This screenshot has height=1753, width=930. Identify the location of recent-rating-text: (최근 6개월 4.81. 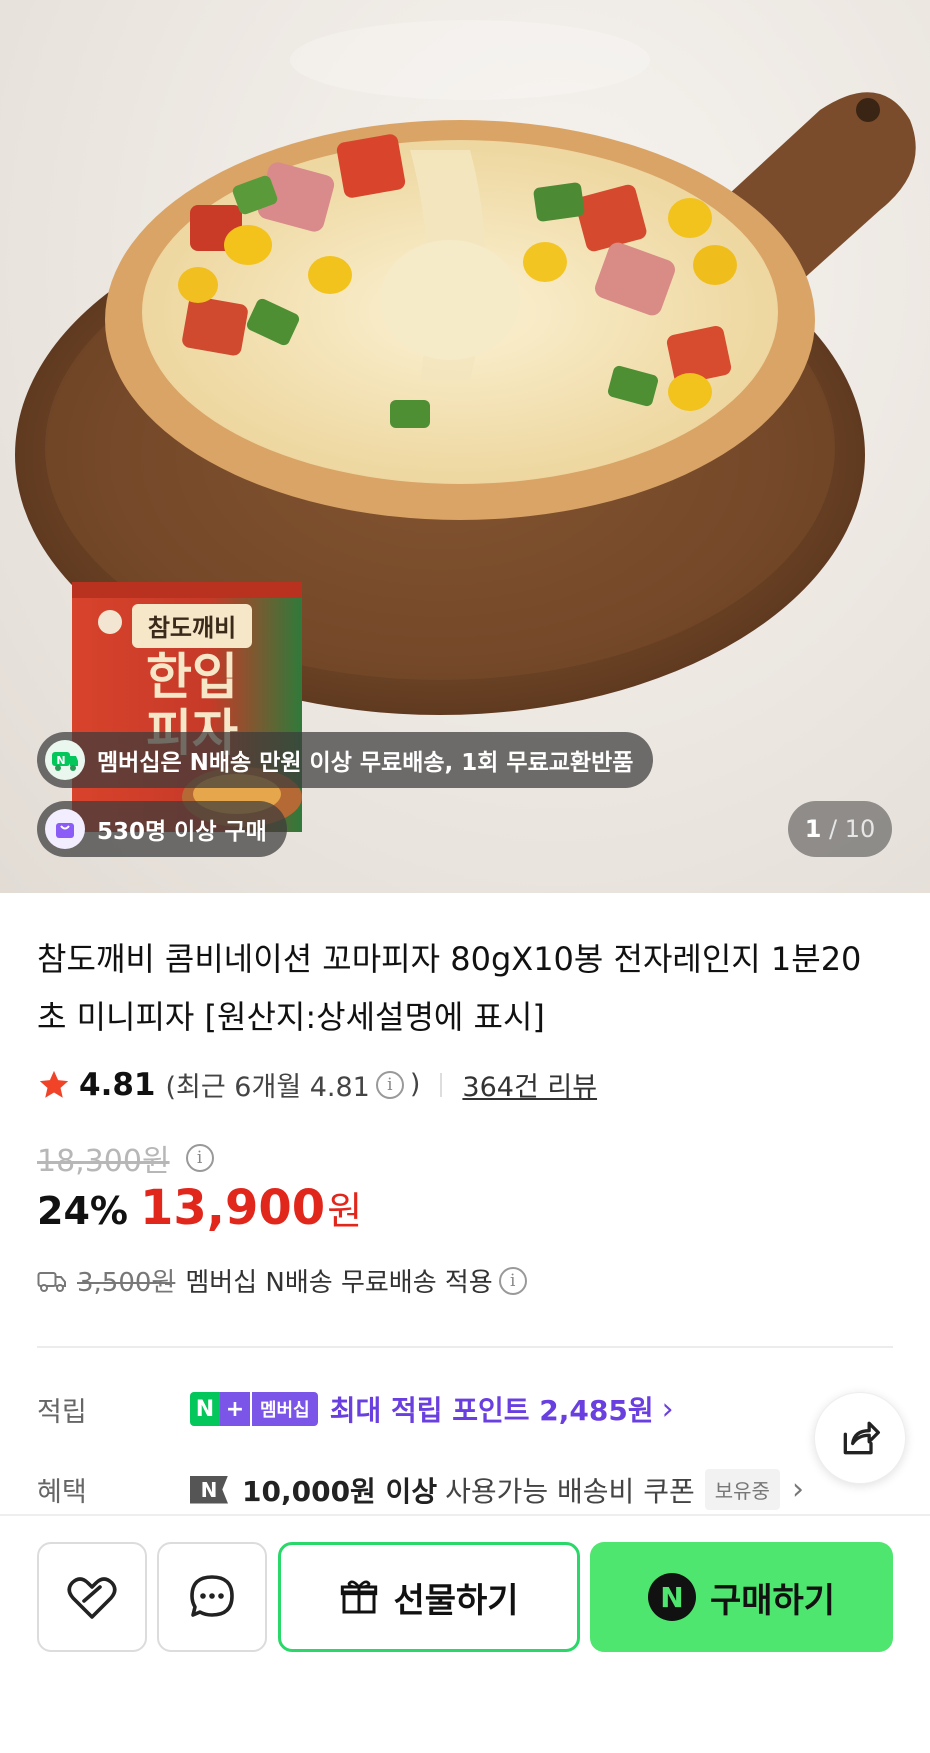
(267, 1087).